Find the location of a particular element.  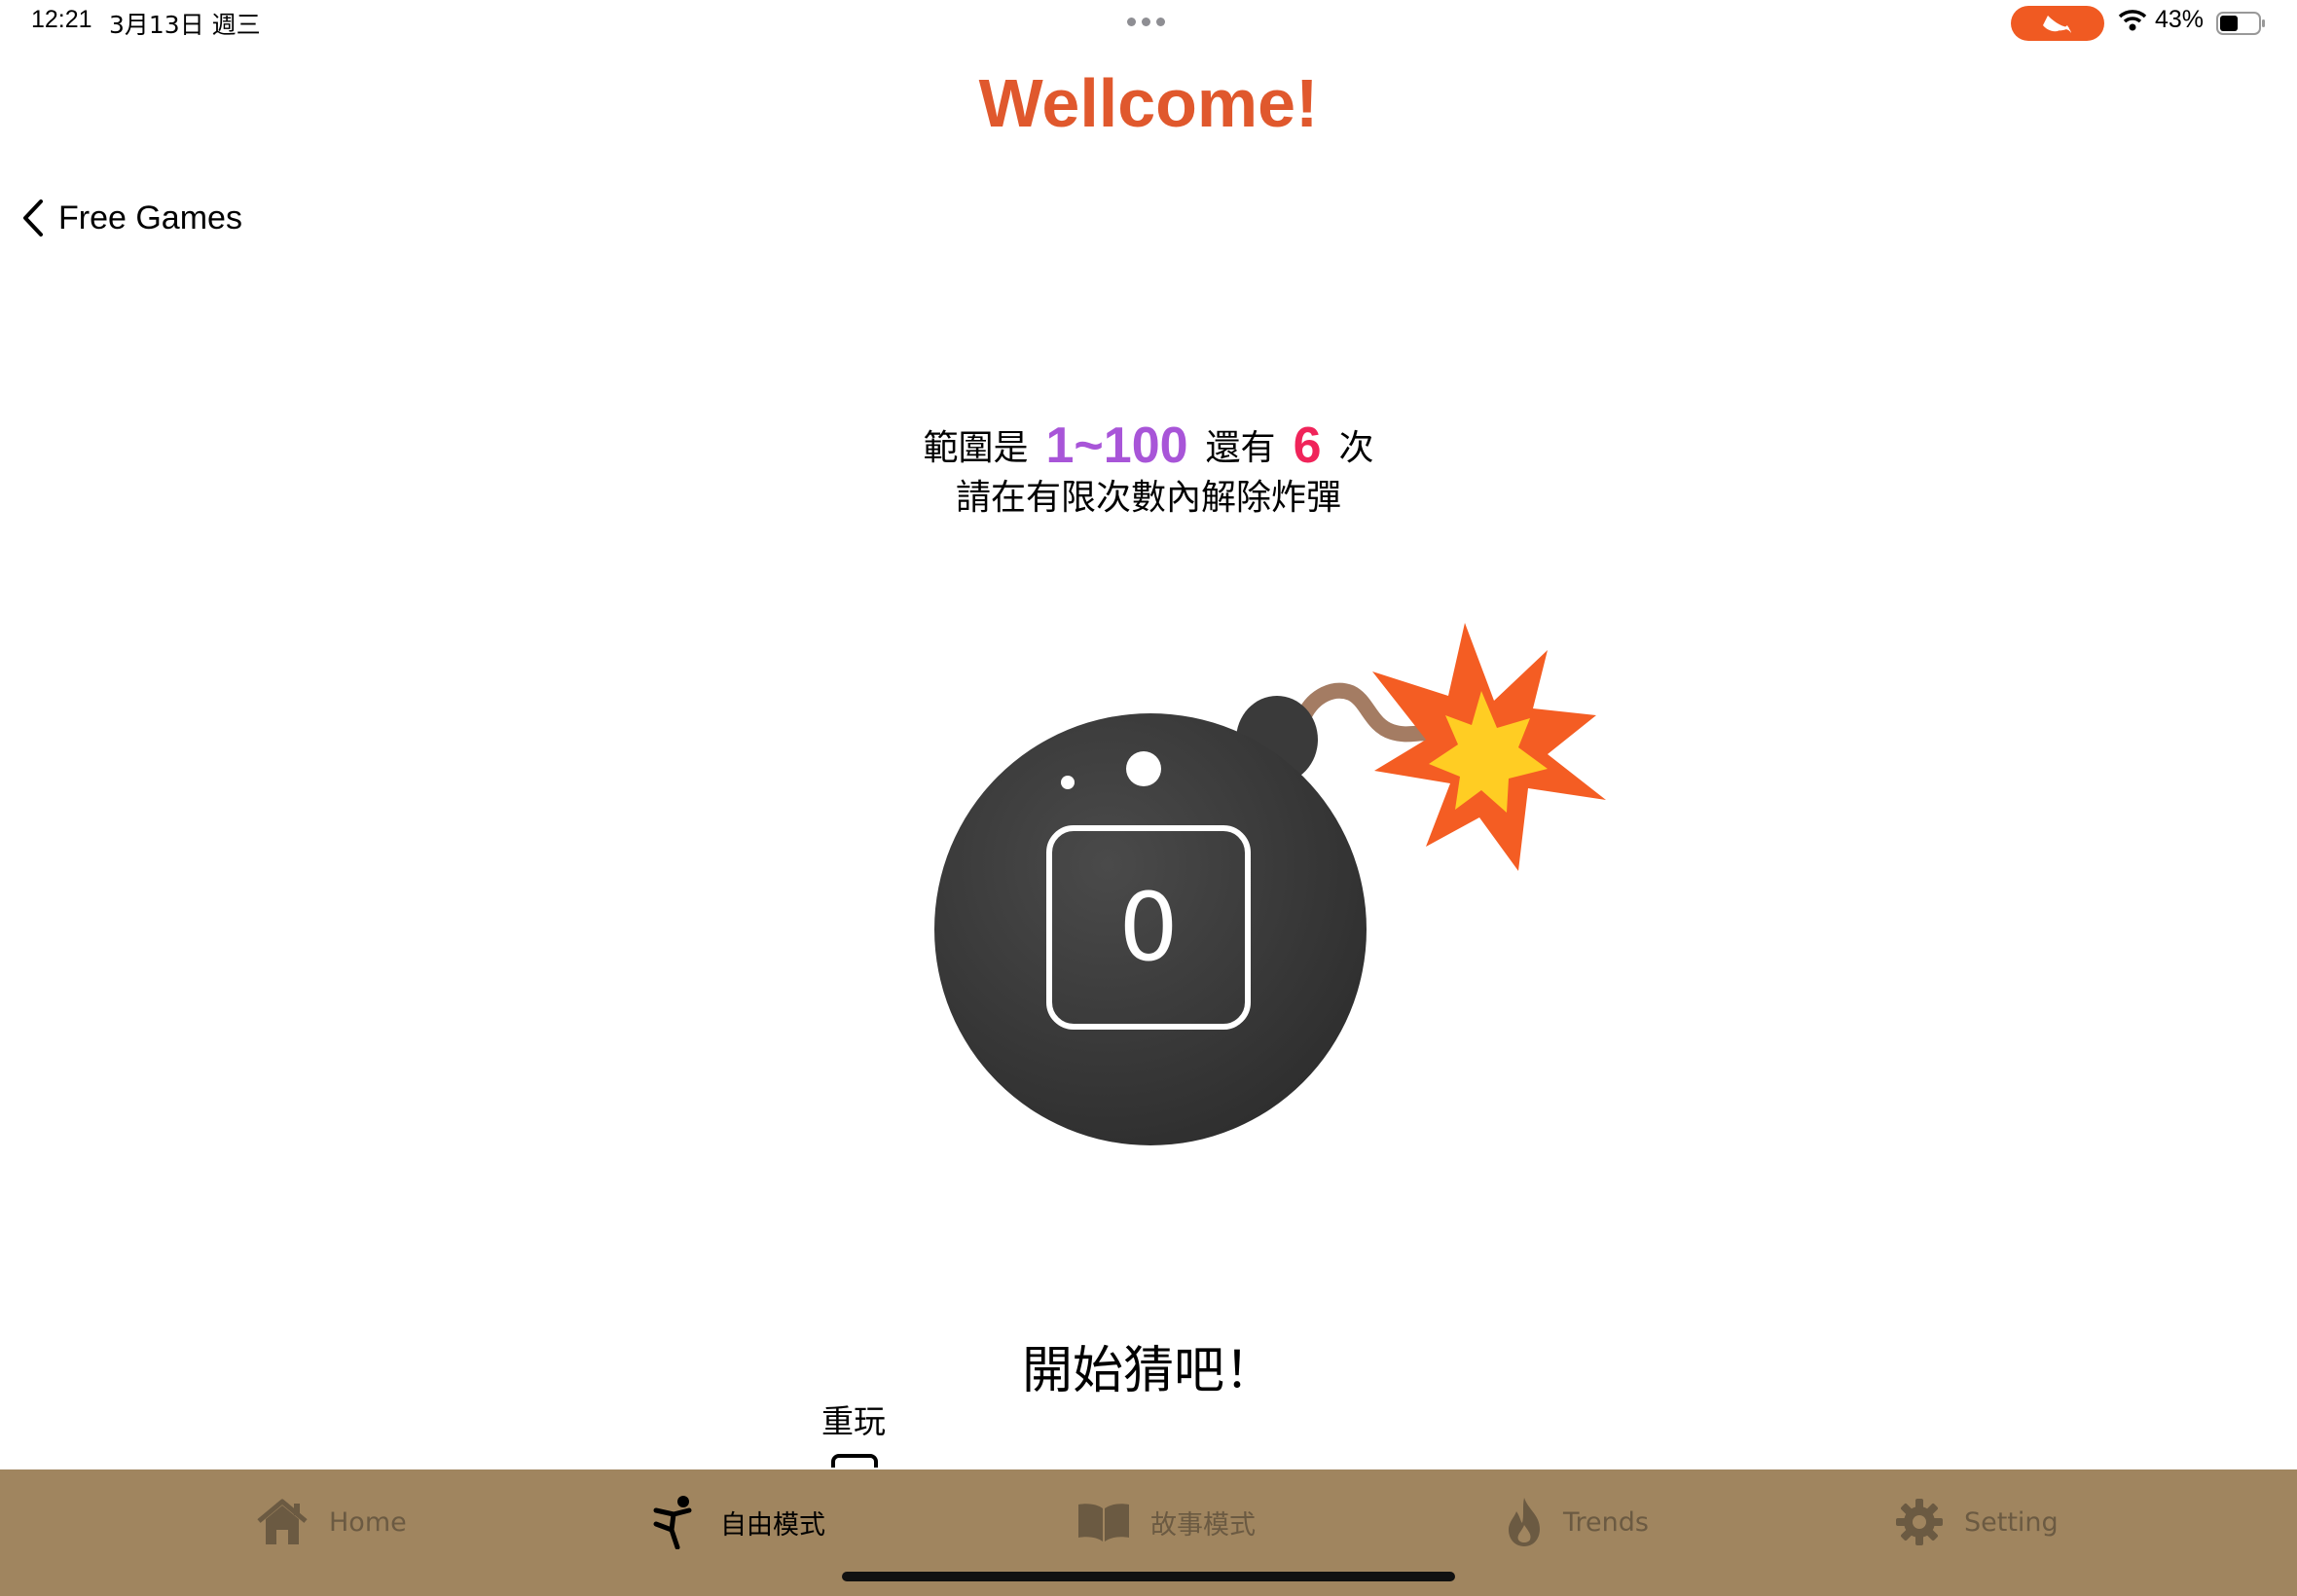

tab-story-mode: 故事模式 is located at coordinates (1166, 1522).